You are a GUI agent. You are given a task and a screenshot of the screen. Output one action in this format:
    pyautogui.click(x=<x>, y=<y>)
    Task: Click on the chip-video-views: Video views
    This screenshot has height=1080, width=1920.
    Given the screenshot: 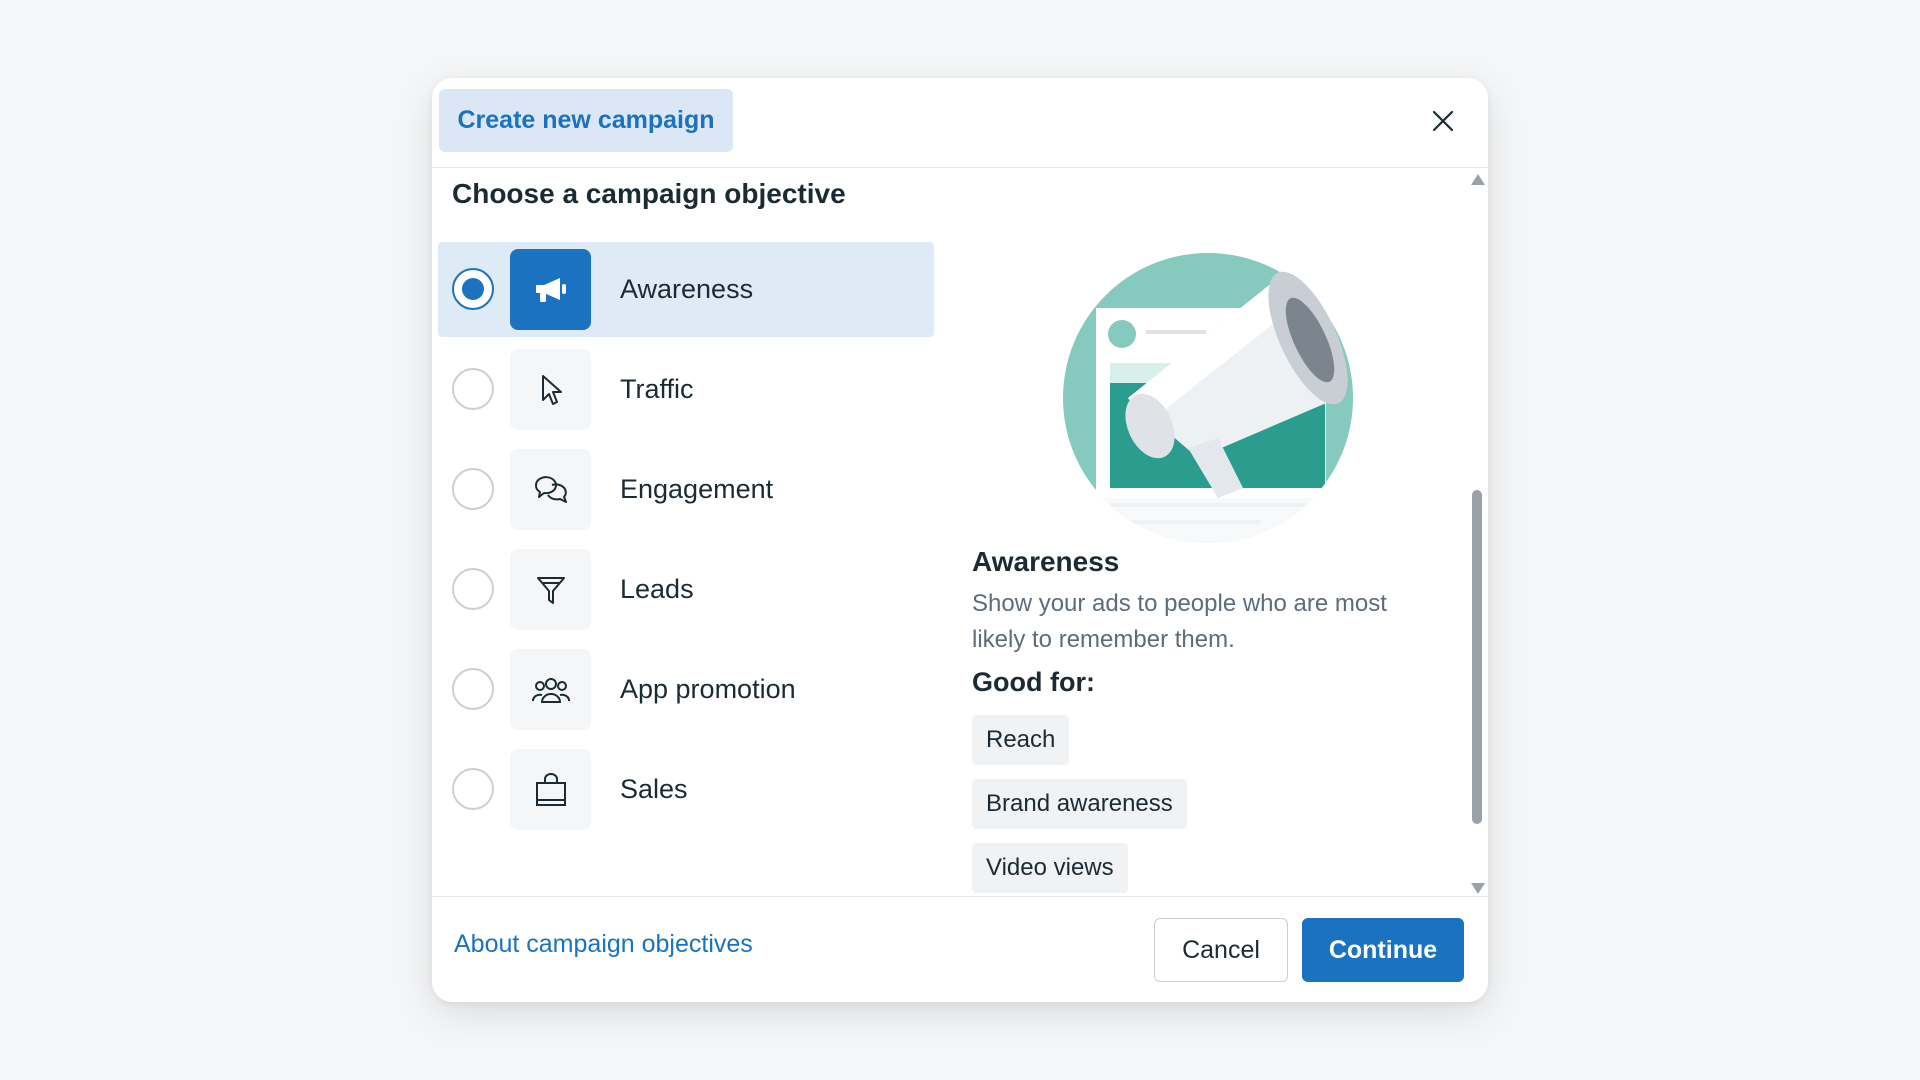 What is the action you would take?
    pyautogui.click(x=1050, y=868)
    